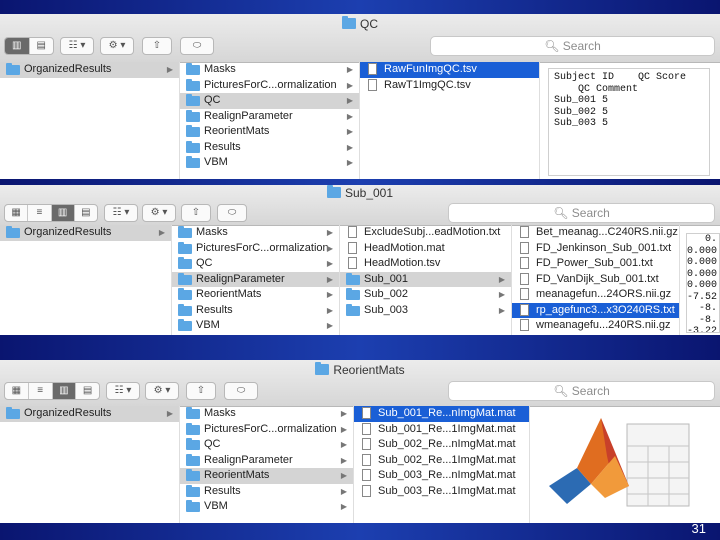 The image size is (720, 540). Describe the element at coordinates (595, 264) in the screenshot. I see `file-row: FD_Power_Sub_001.txt` at that location.